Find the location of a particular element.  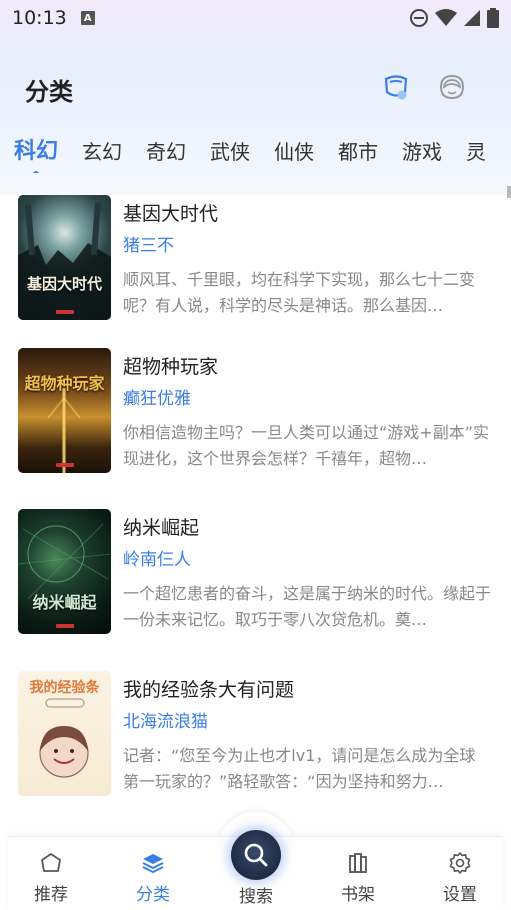

cover-title: 基因大时代 is located at coordinates (64, 284).